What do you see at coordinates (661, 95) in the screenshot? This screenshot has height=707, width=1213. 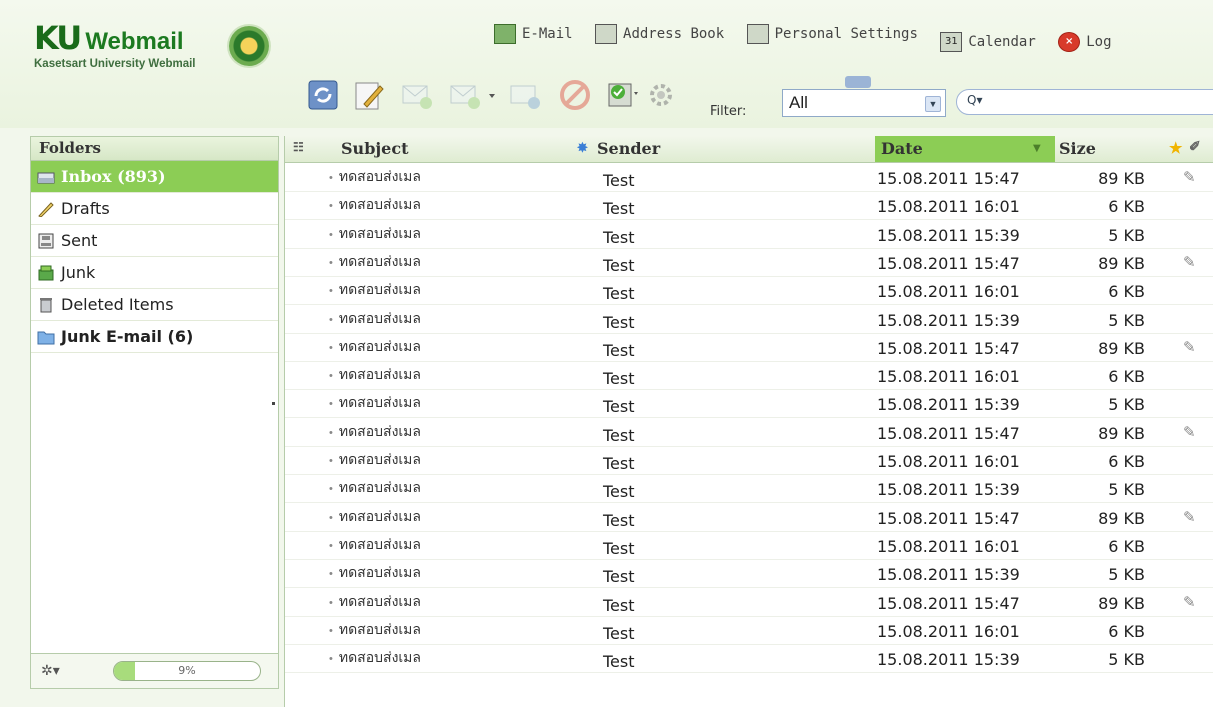 I see `settings-gear-icon` at bounding box center [661, 95].